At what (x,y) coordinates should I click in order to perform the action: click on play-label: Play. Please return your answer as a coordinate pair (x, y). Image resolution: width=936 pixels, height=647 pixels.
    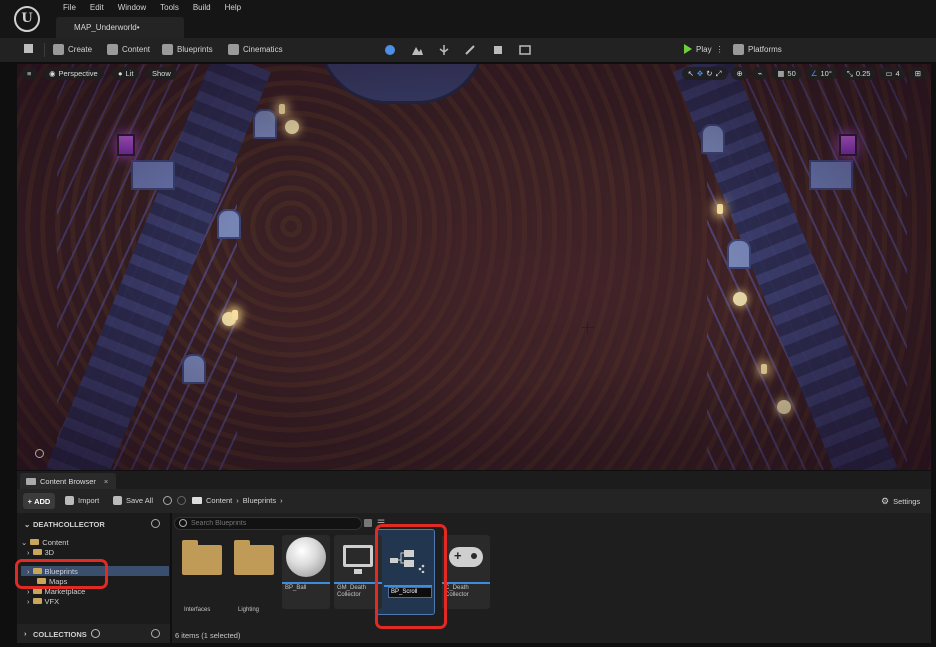
    Looking at the image, I should click on (704, 49).